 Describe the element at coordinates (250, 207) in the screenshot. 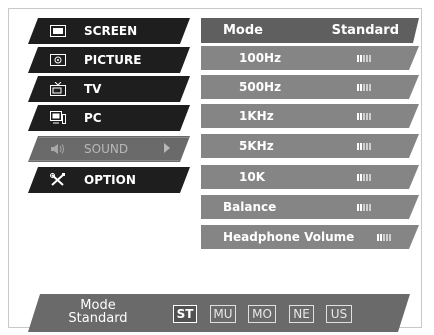

I see `eq-row-label: Balance` at that location.